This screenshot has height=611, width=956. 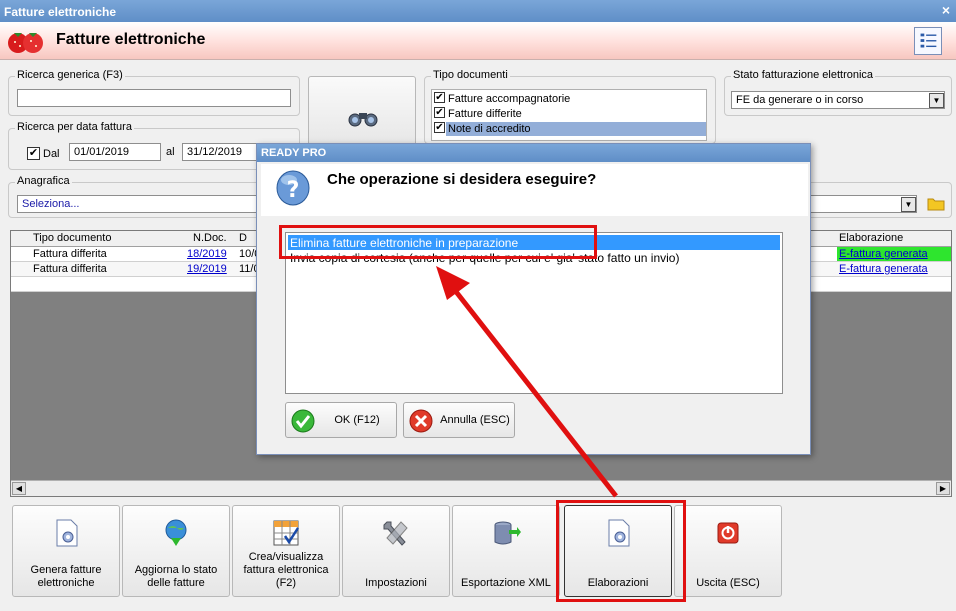 What do you see at coordinates (210, 238) in the screenshot?
I see `col-ndoc: N.Doc.` at bounding box center [210, 238].